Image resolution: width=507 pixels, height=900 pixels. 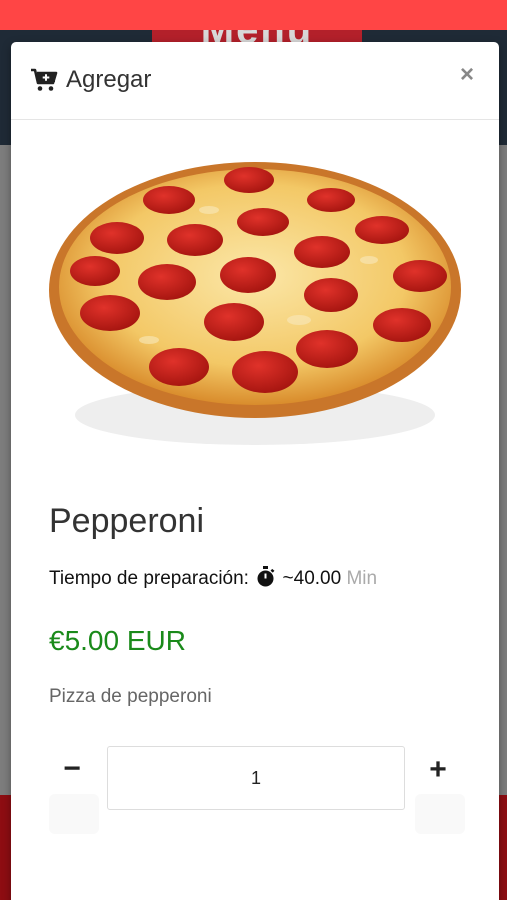 What do you see at coordinates (117, 640) in the screenshot?
I see `product-price: €5.00 EUR` at bounding box center [117, 640].